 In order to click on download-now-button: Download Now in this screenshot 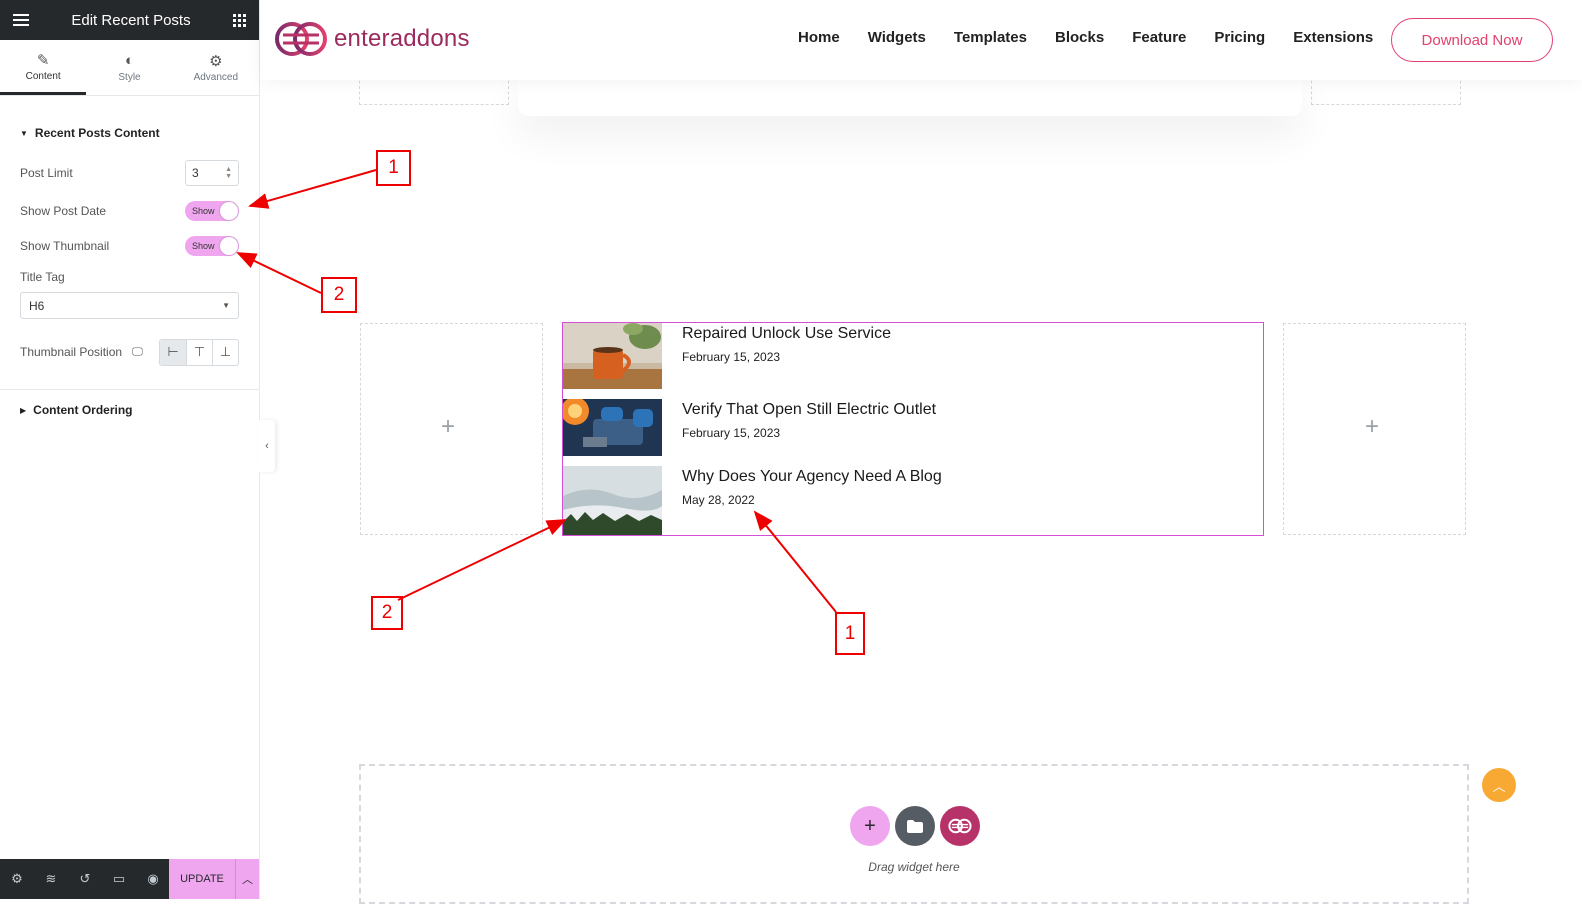, I will do `click(1472, 40)`.